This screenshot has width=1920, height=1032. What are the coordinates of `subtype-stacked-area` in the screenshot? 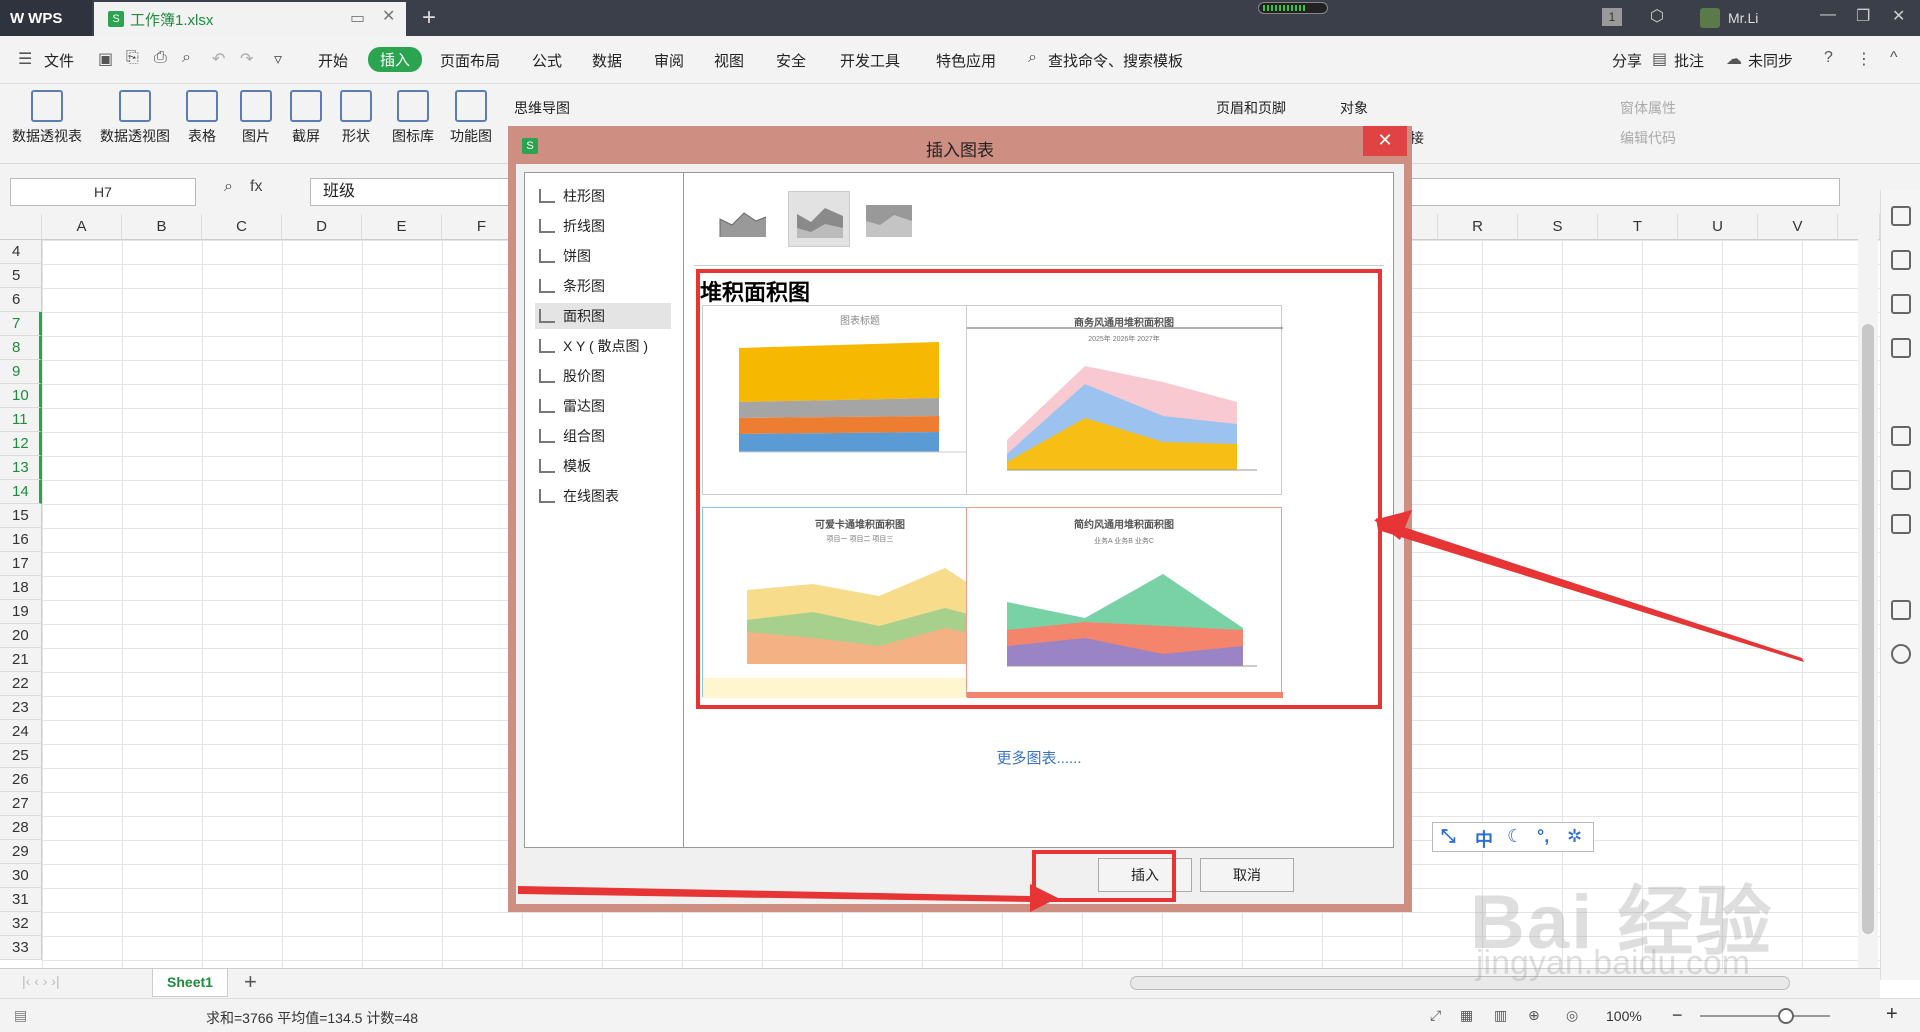 It's located at (819, 219).